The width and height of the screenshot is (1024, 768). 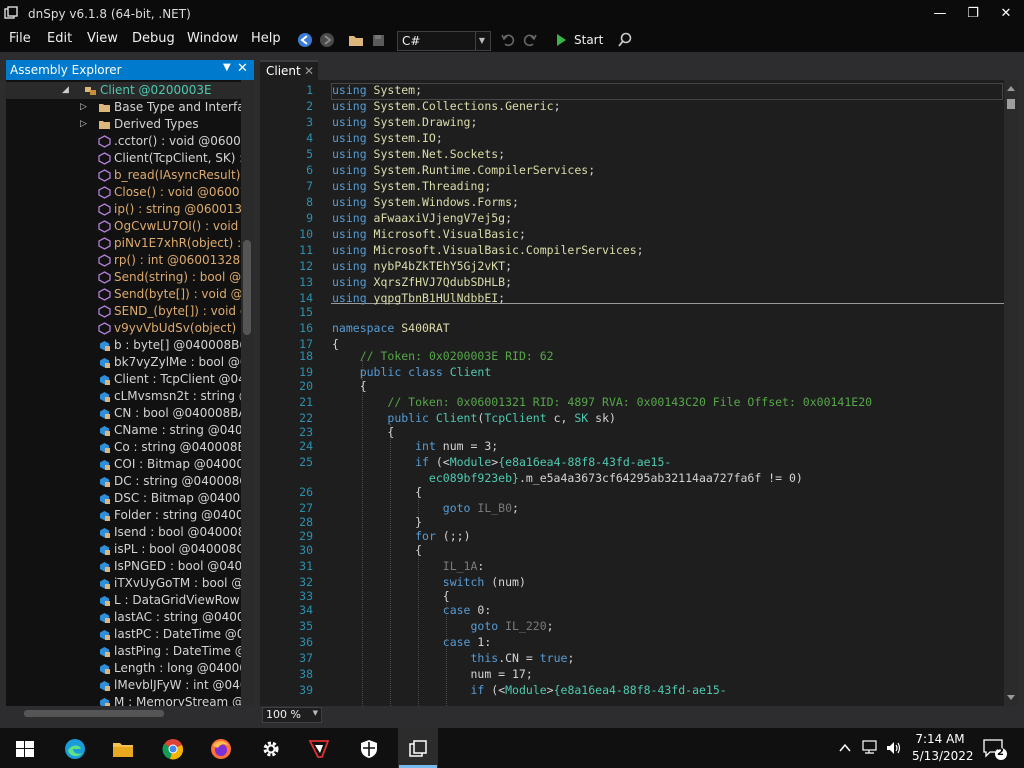 What do you see at coordinates (305, 40) in the screenshot?
I see `back-icon` at bounding box center [305, 40].